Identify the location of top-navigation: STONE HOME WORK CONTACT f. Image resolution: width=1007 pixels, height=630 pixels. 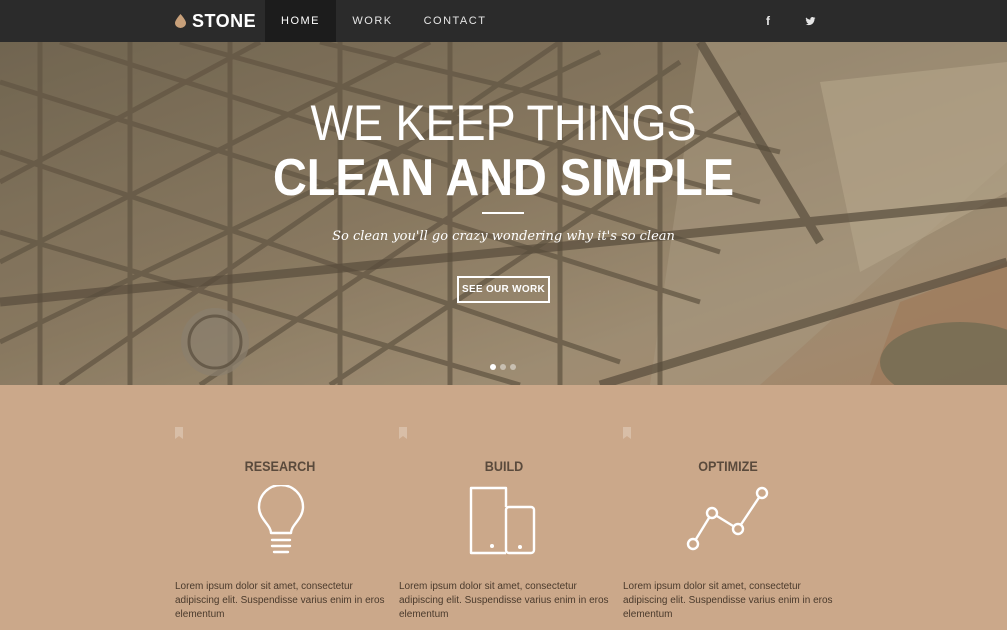
(503, 21).